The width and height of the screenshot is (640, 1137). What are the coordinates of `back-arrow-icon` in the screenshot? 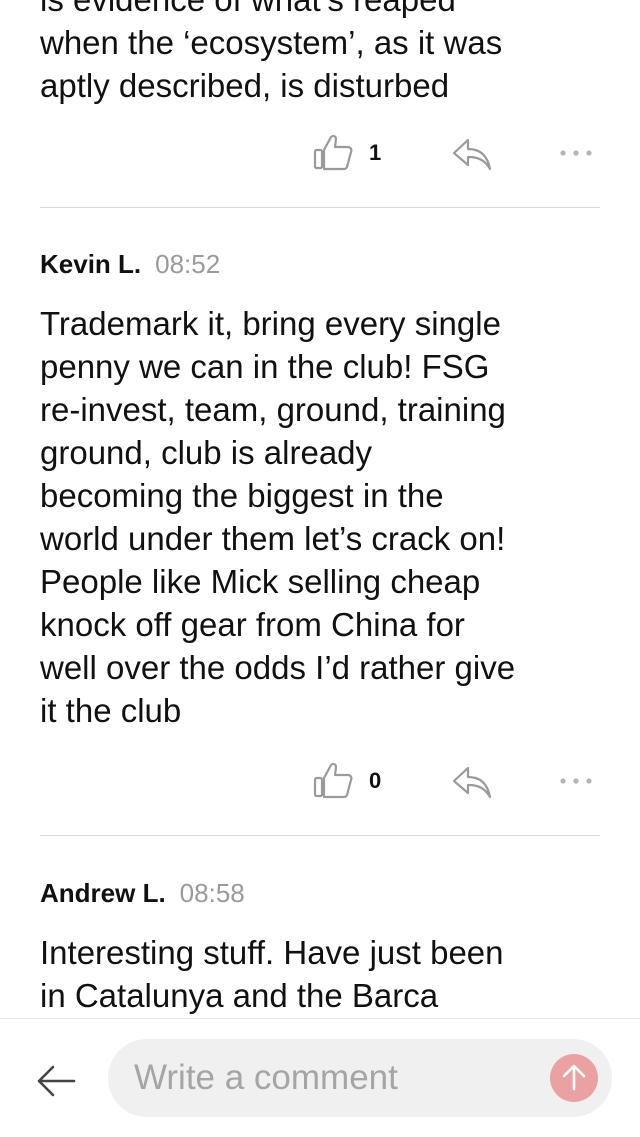 It's located at (56, 1081).